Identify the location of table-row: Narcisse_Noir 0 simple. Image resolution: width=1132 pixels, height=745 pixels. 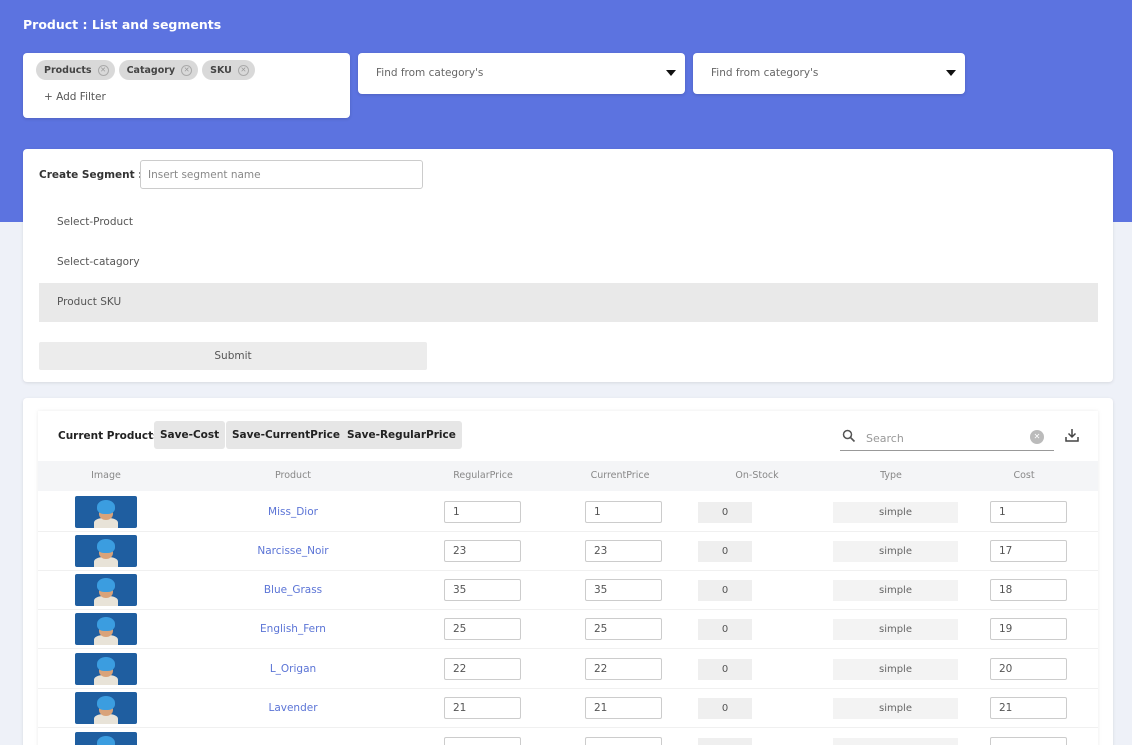
(568, 551).